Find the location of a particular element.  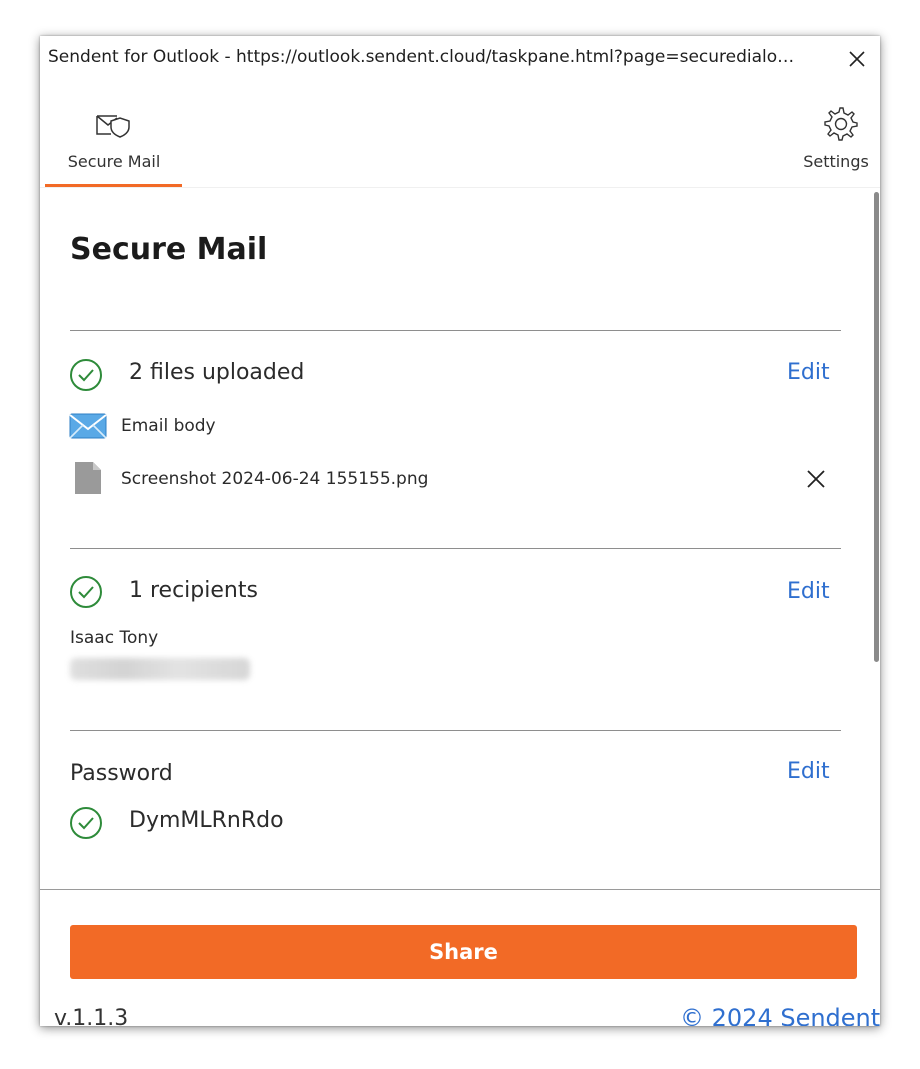

edit-recipients-button: Edit is located at coordinates (808, 591).